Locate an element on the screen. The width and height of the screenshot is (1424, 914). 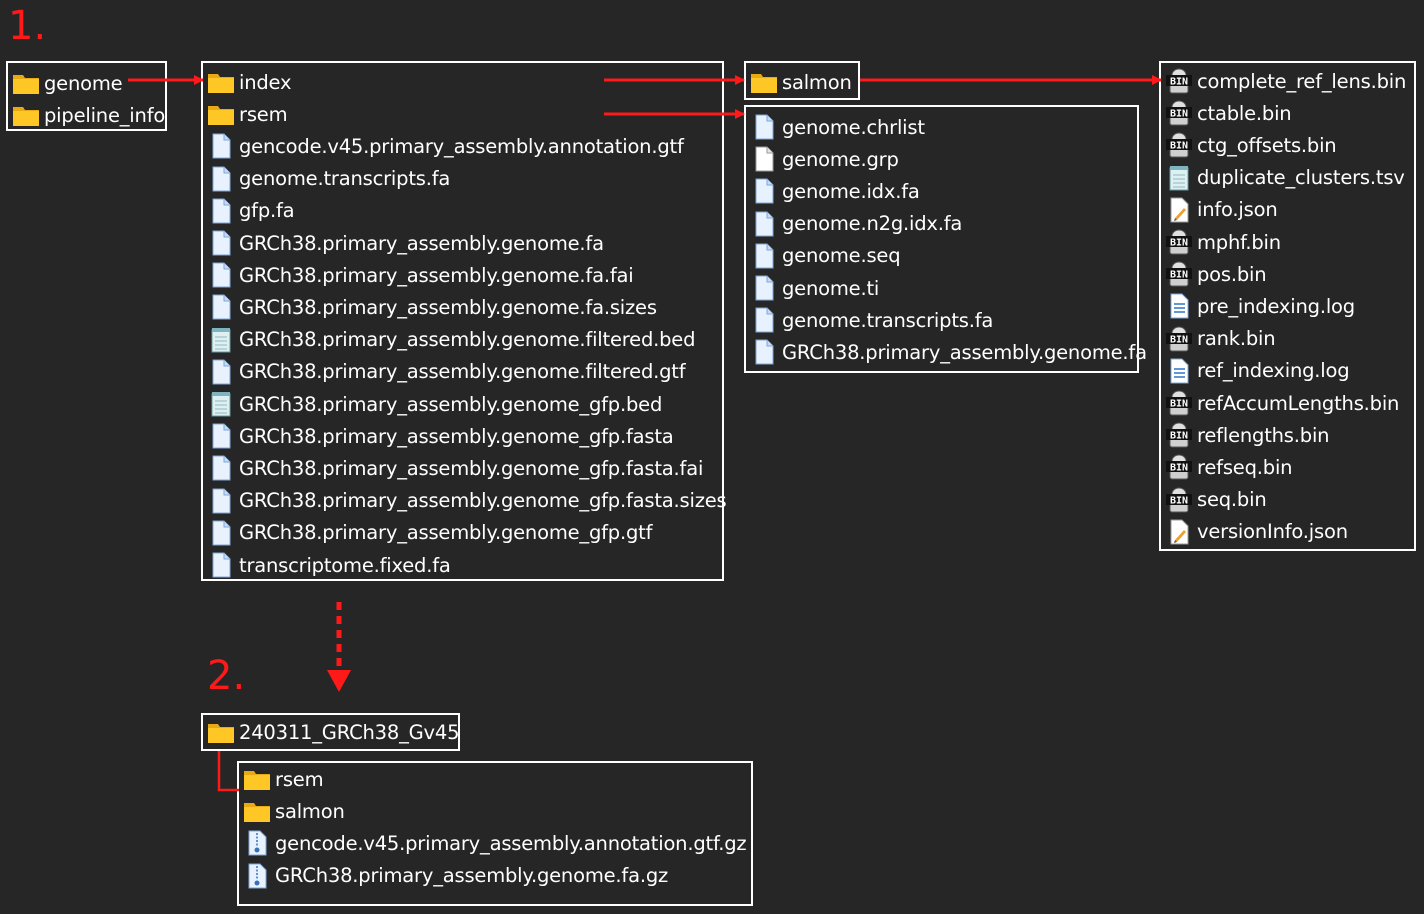
list-item: BIN ctg_offsets.bin is located at coordinates (1251, 145).